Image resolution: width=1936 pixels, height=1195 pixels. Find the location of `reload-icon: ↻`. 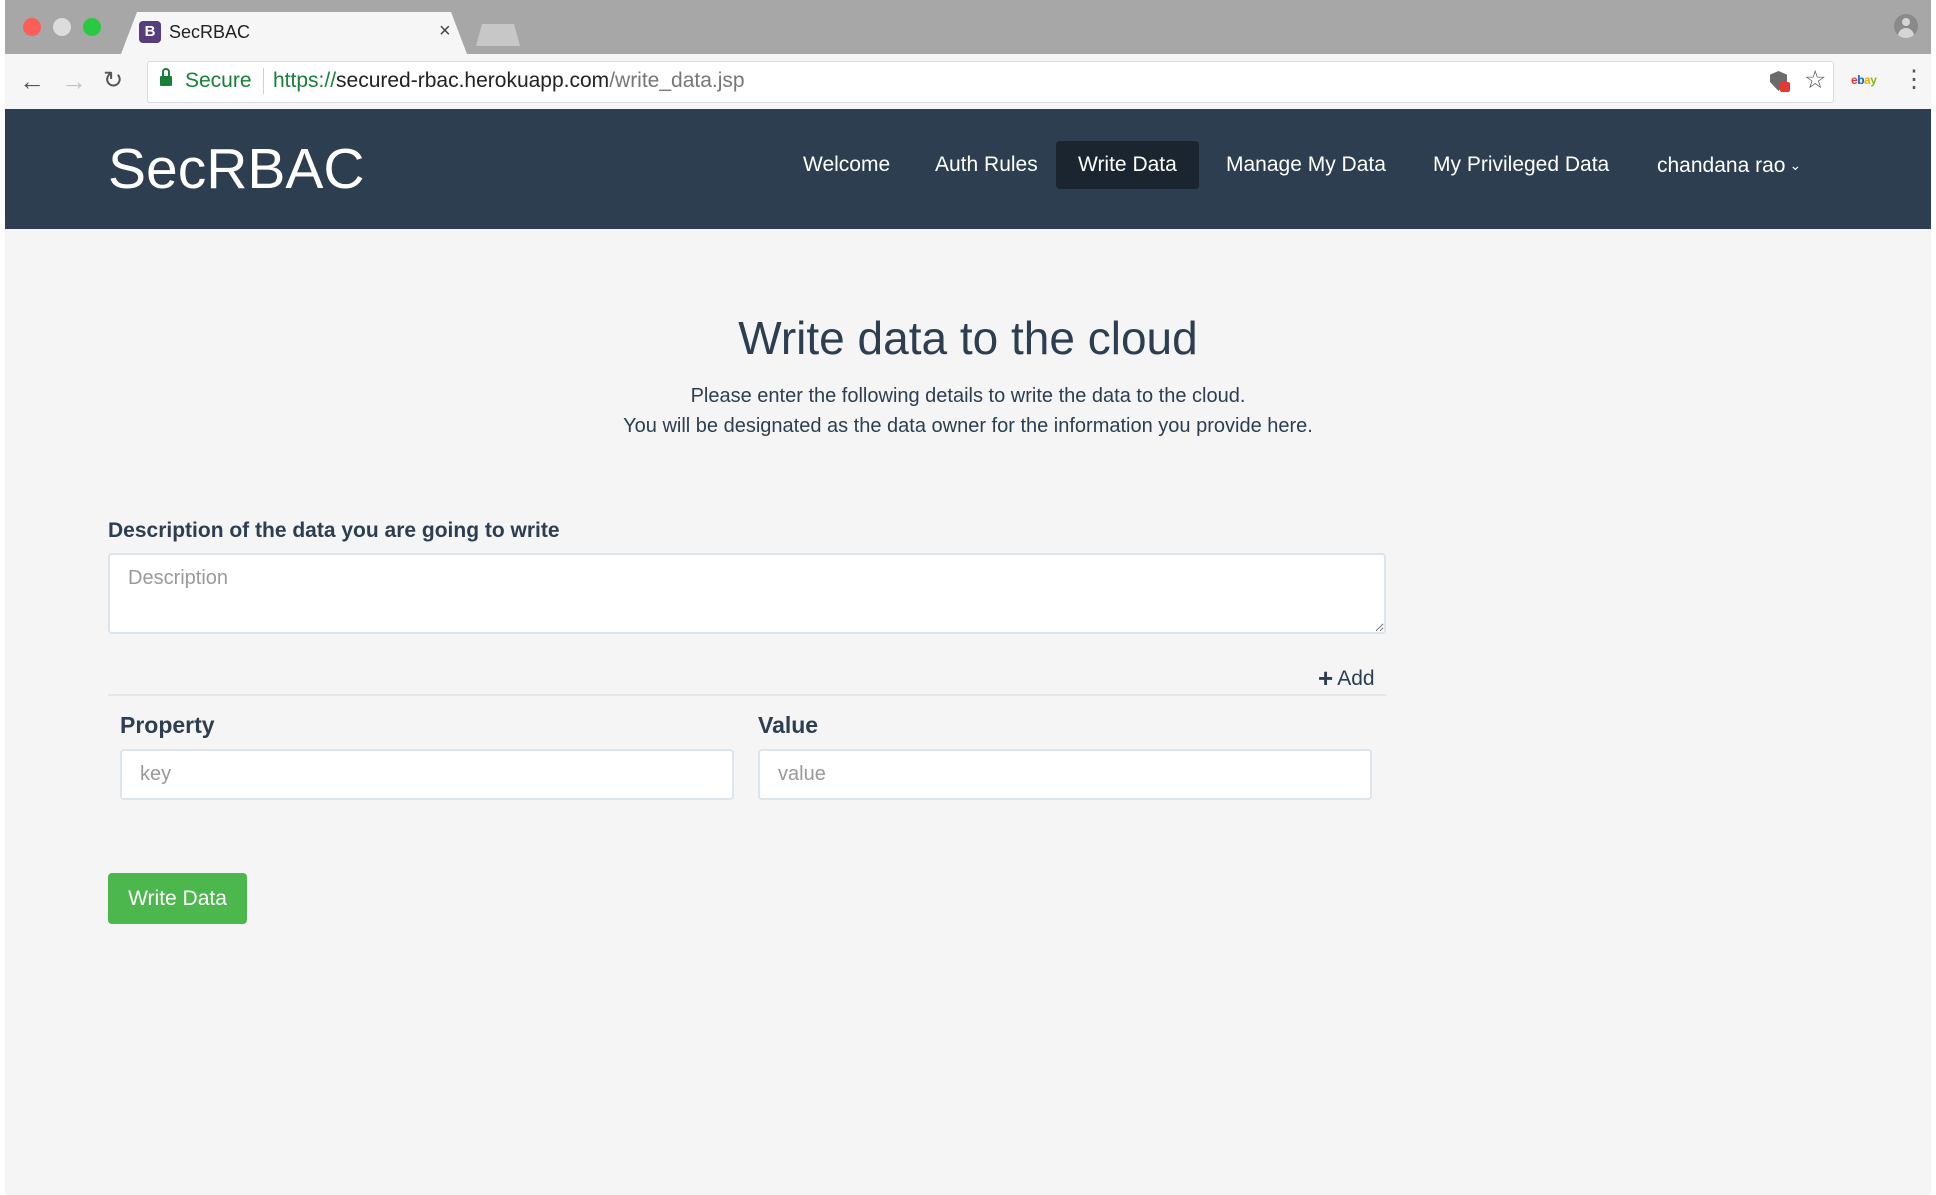

reload-icon: ↻ is located at coordinates (113, 81).